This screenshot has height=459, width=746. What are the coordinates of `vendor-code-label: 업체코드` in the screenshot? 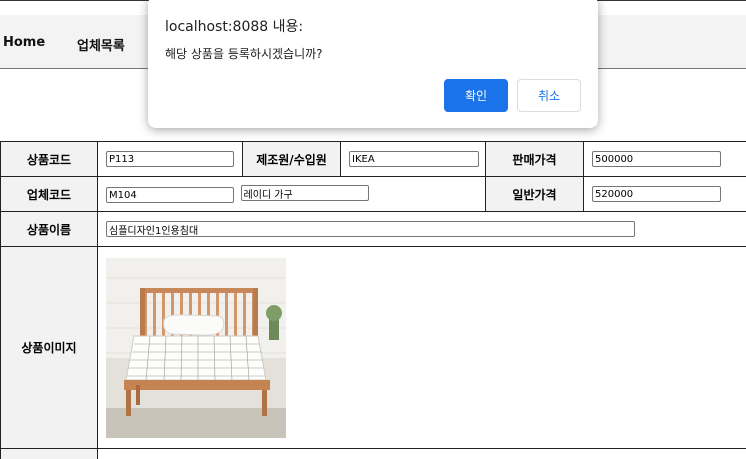 It's located at (49, 194).